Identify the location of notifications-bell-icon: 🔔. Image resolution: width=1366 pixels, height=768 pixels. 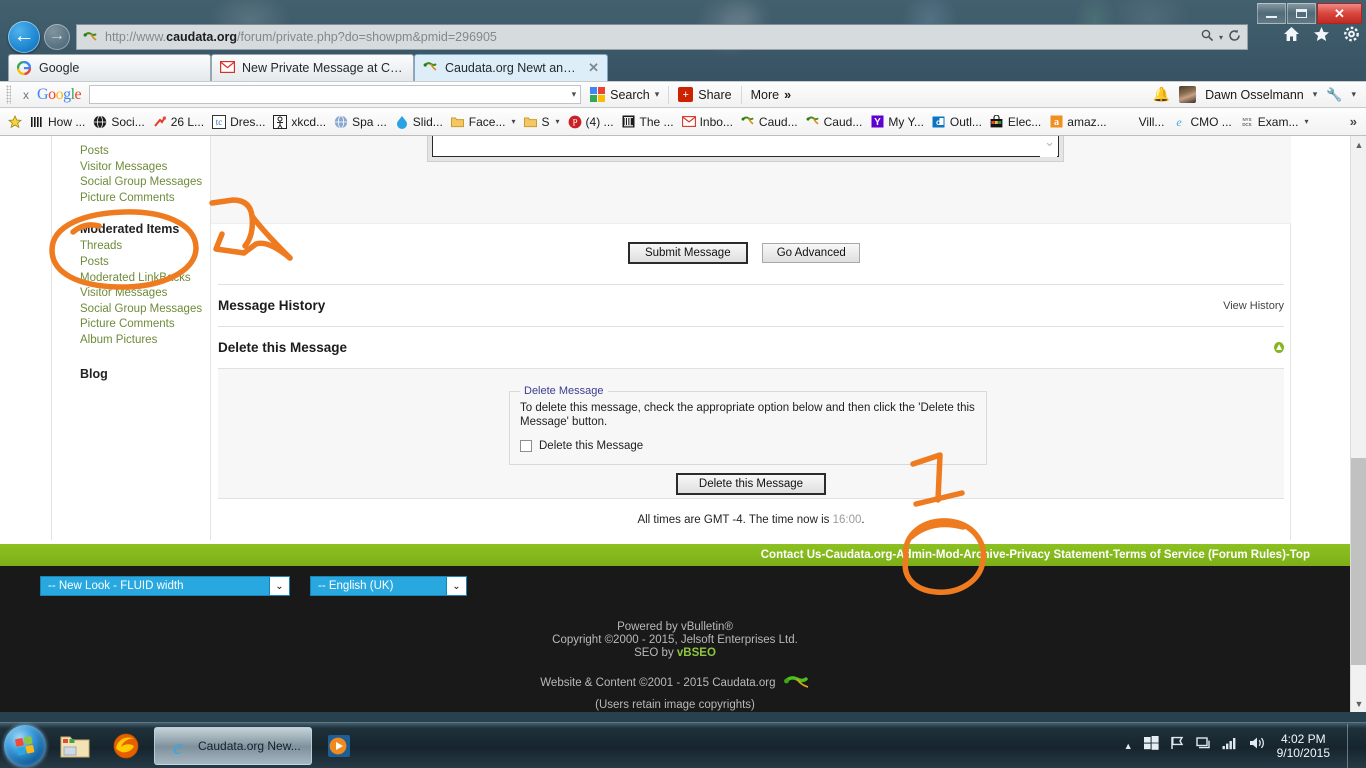
(1161, 94).